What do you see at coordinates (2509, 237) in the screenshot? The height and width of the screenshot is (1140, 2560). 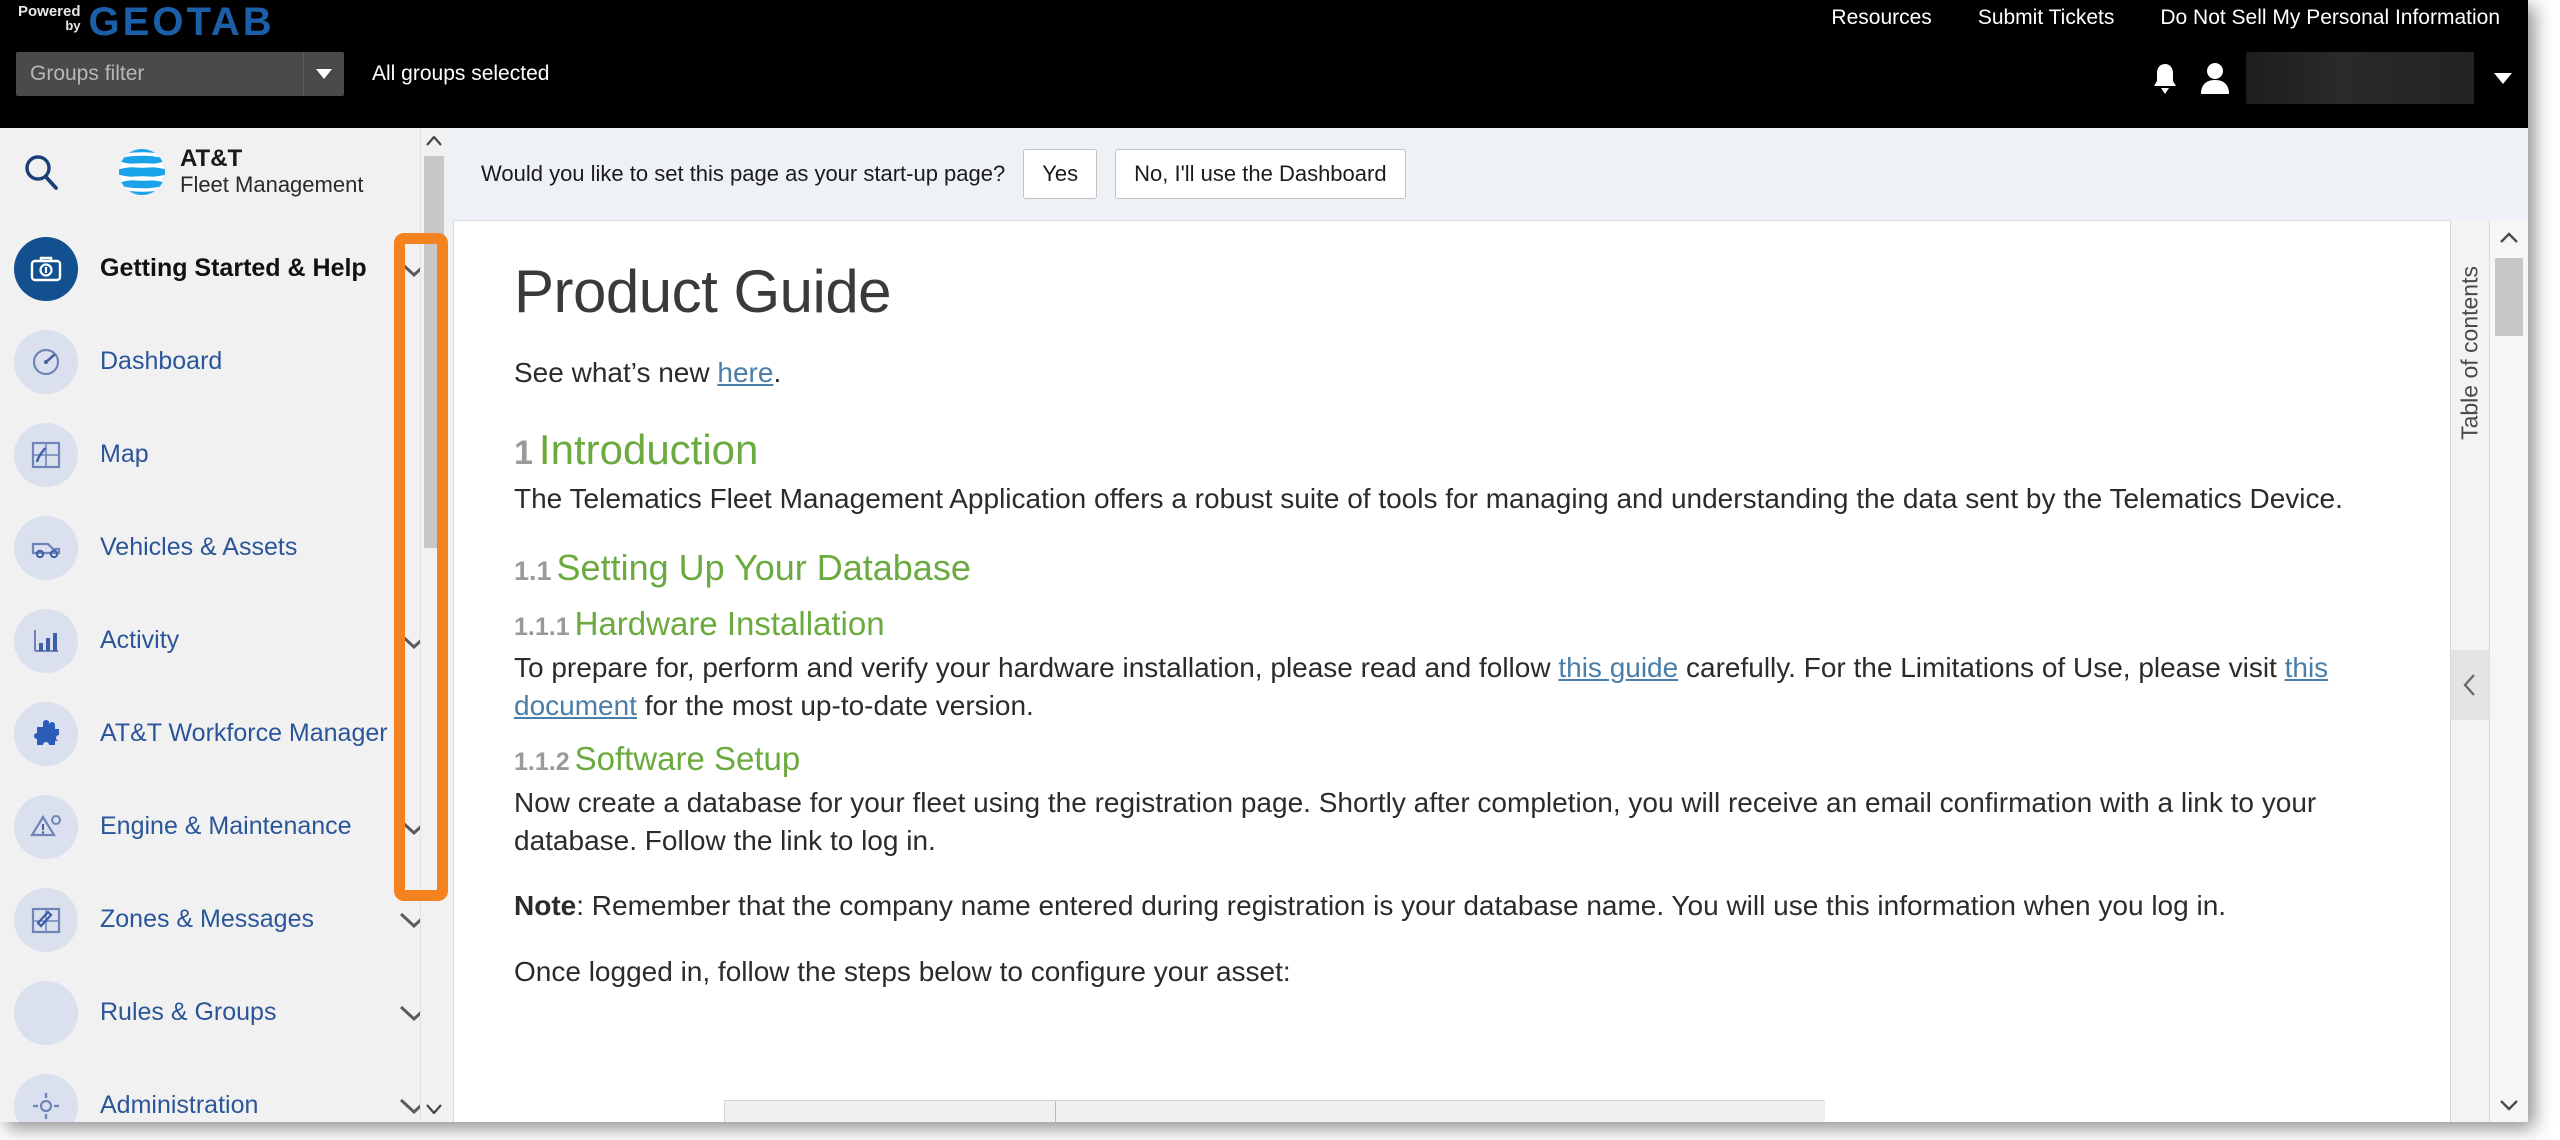 I see `document-scroll-up-arrow-icon` at bounding box center [2509, 237].